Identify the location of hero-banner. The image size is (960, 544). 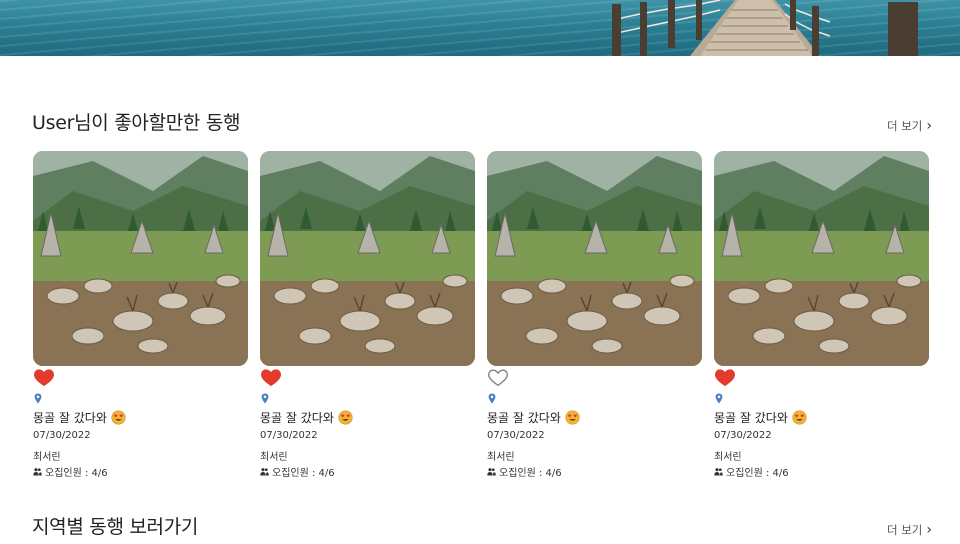
(480, 28).